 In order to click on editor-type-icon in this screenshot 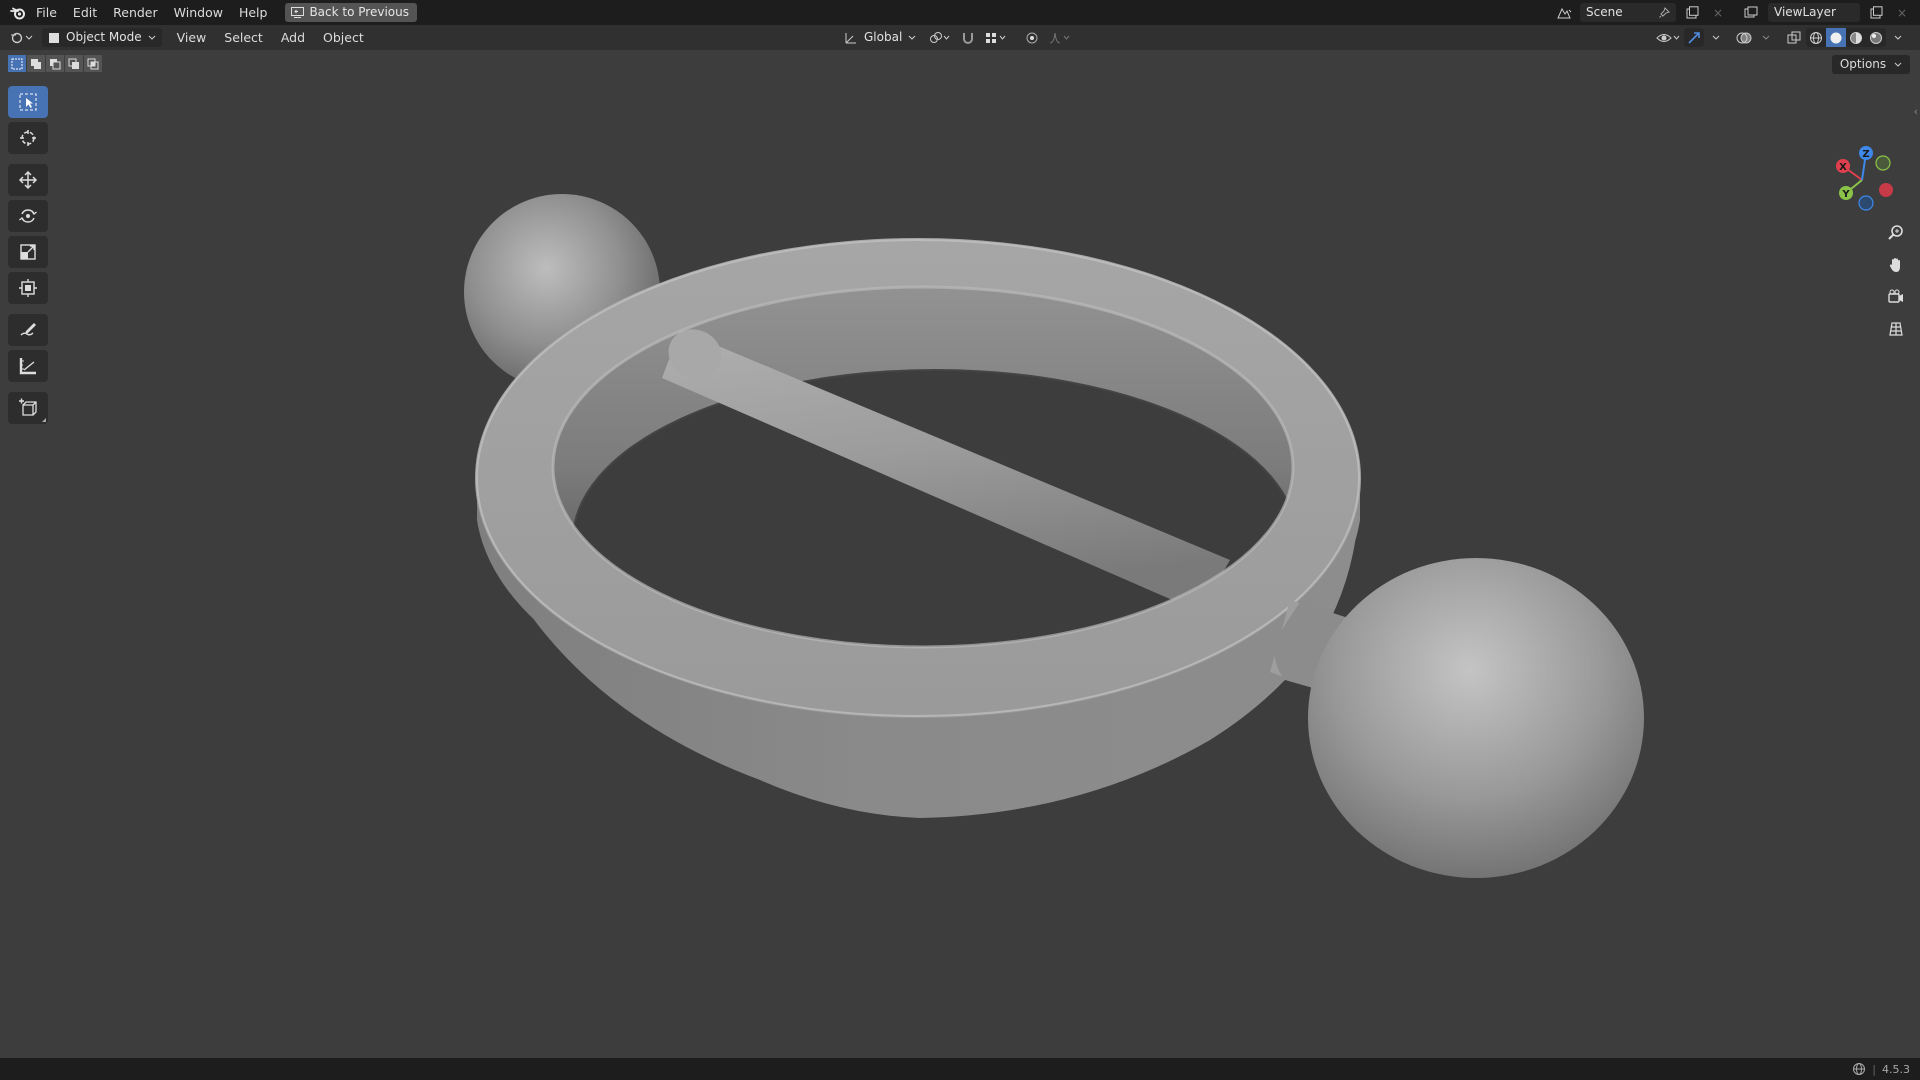, I will do `click(22, 37)`.